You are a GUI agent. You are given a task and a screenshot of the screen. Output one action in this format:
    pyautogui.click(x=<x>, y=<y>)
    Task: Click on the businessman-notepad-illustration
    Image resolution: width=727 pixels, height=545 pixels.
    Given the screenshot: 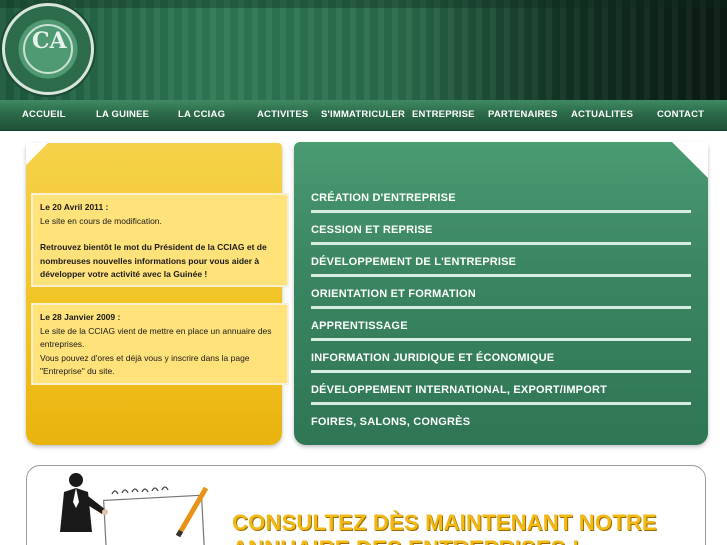 What is the action you would take?
    pyautogui.click(x=134, y=509)
    